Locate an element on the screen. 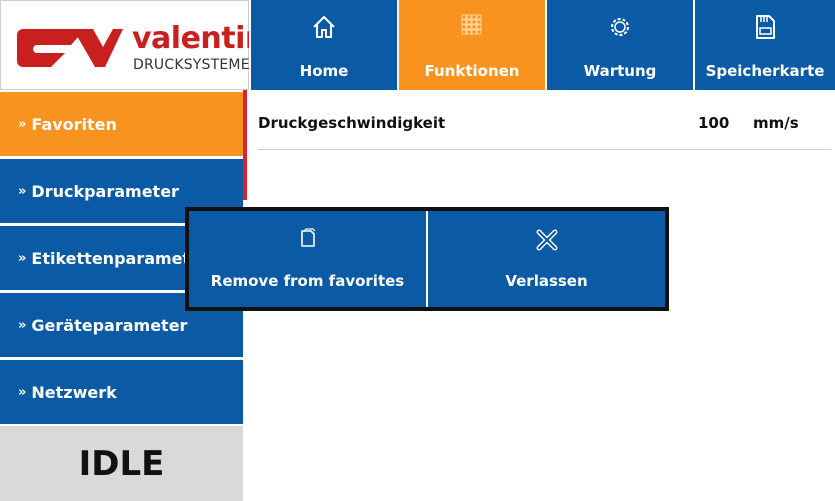  sidebar-item-favoriten: » Favoriten is located at coordinates (121, 123).